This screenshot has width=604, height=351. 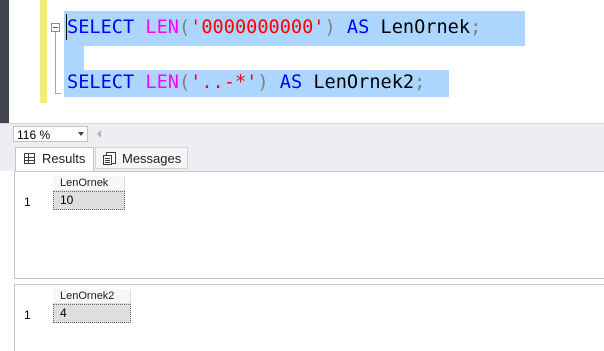 I want to click on tab-results: Results, so click(x=54, y=159).